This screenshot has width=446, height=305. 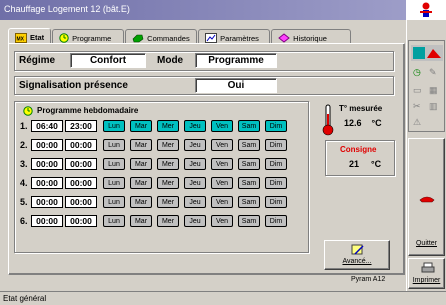 I want to click on status-text: Etat général, so click(x=25, y=298).